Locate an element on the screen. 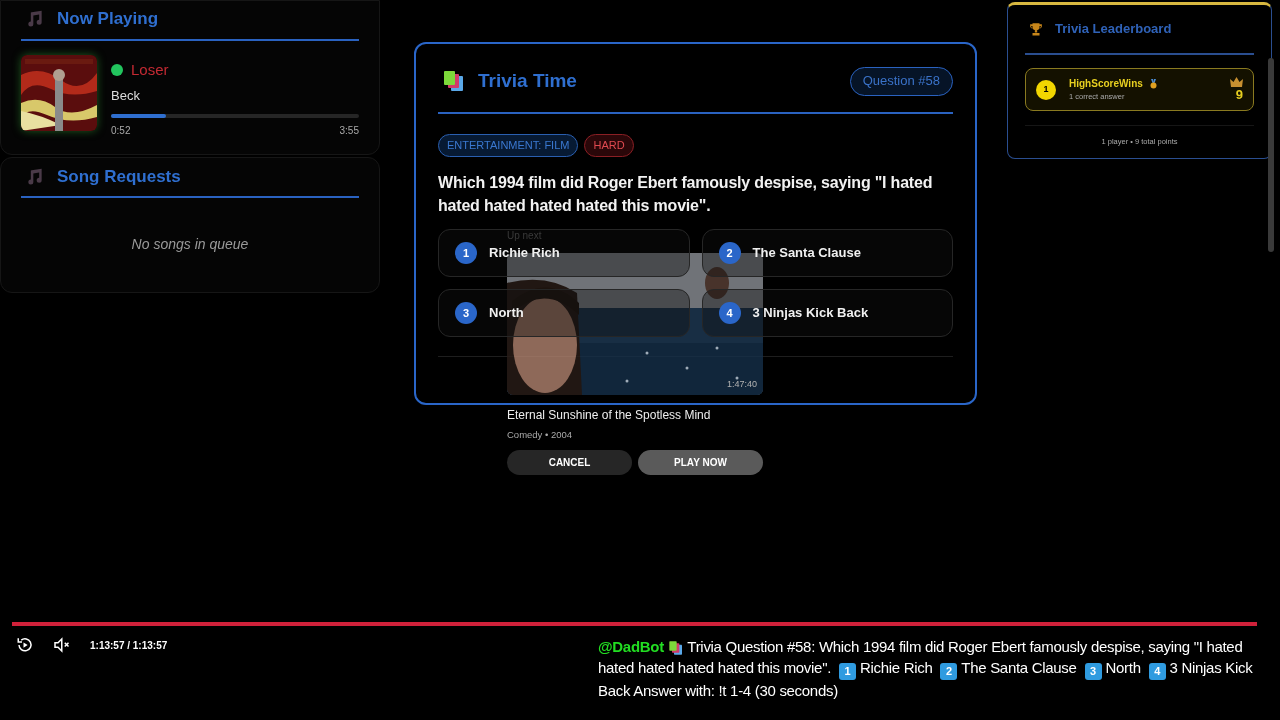 This screenshot has width=1280, height=720. trophy-icon is located at coordinates (1036, 29).